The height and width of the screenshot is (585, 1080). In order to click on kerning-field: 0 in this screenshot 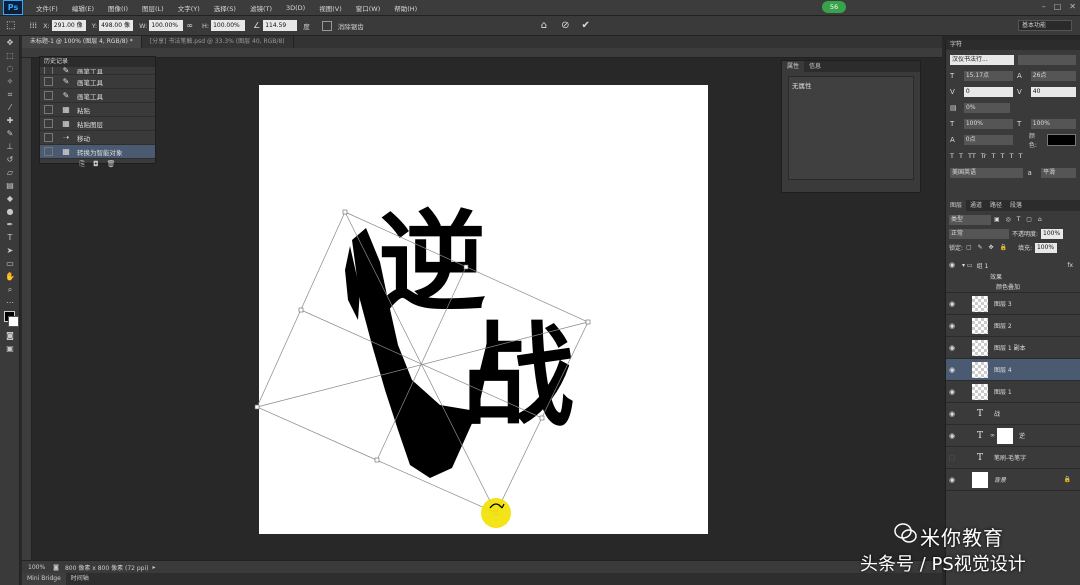, I will do `click(988, 91)`.